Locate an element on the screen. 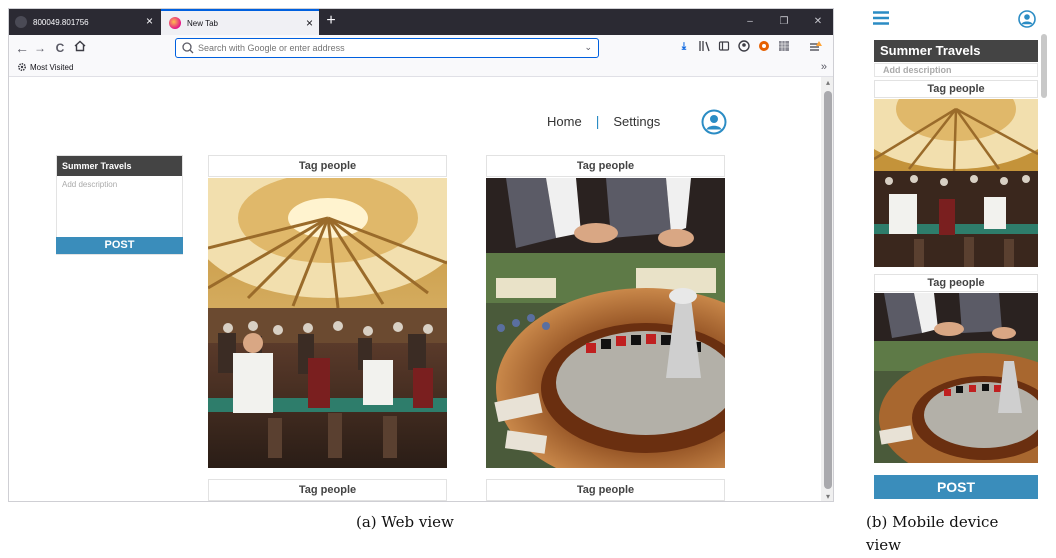  tab-new-tab: New Tab × is located at coordinates (240, 22).